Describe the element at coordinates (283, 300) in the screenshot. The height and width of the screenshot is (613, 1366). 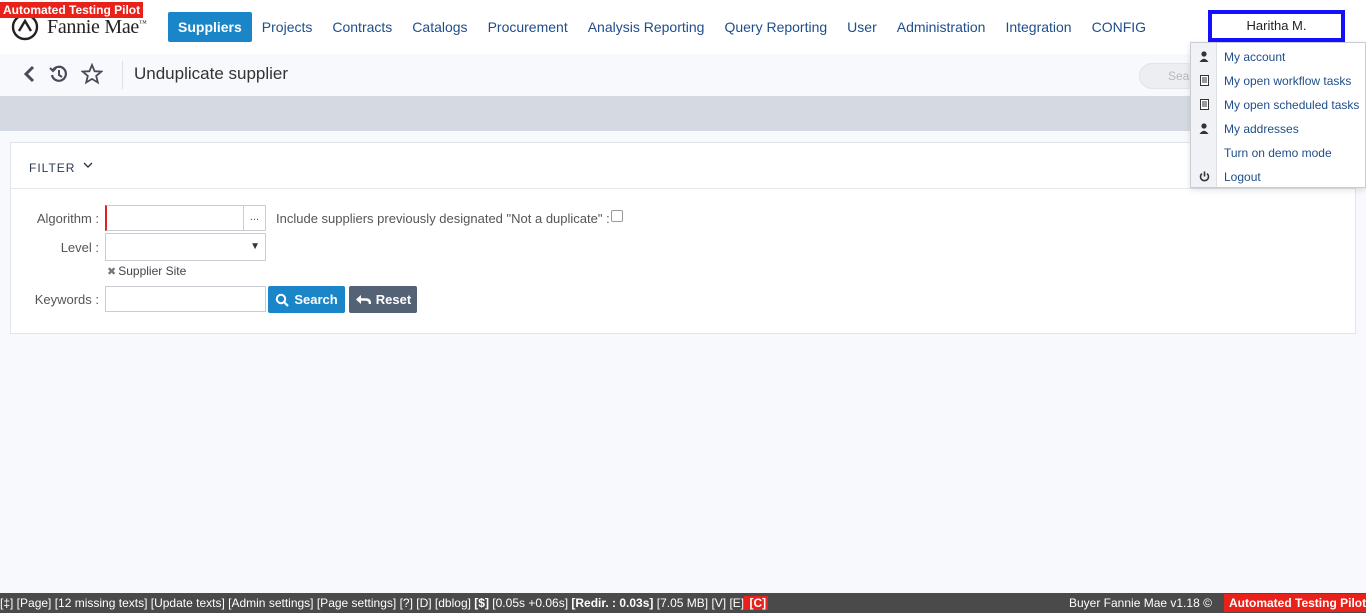
I see `search-icon` at that location.